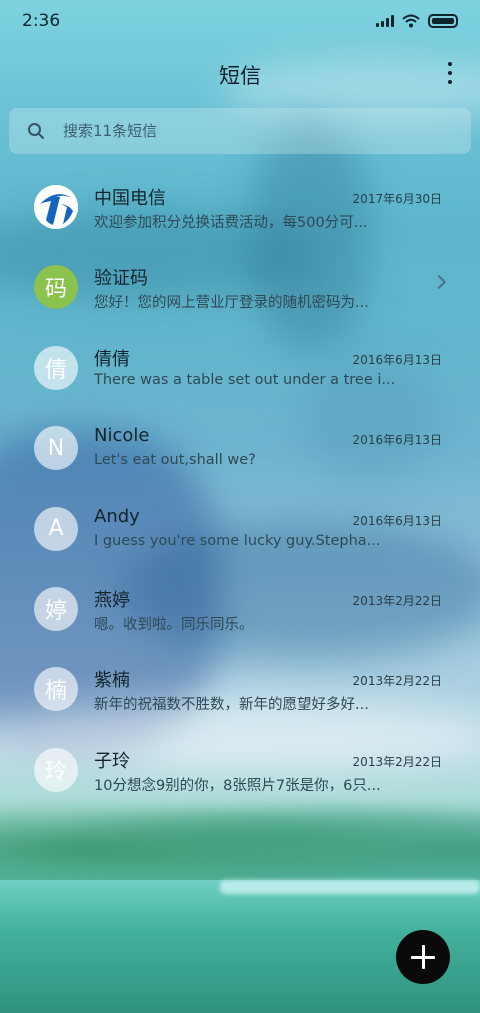 The height and width of the screenshot is (1013, 480). I want to click on message-preview: Let's eat out,shall we?, so click(175, 460).